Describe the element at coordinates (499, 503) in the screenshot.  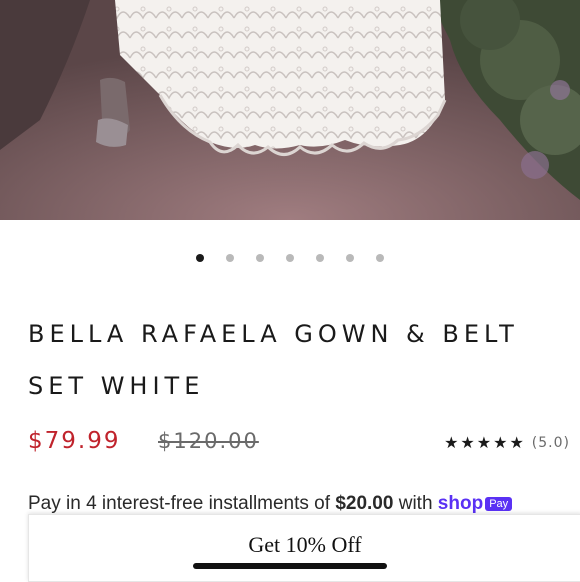
I see `shop-pay-badge: Pay` at that location.